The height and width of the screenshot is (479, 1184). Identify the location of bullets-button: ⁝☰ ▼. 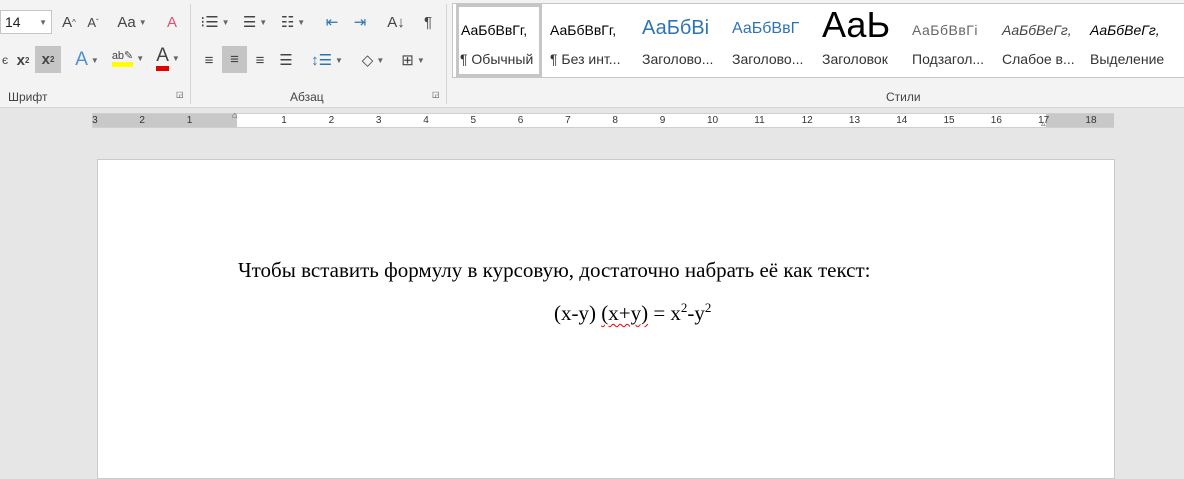
(215, 22).